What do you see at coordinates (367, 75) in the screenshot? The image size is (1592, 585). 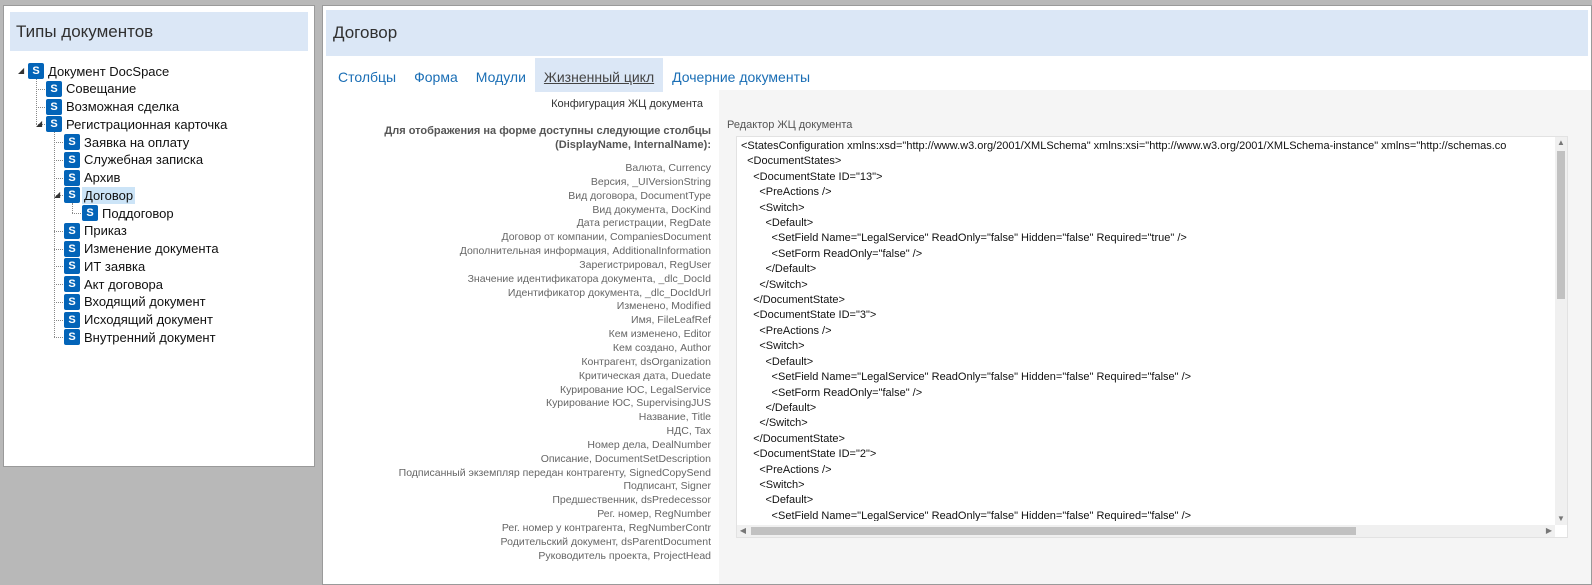 I see `tab-columns: Столбцы` at bounding box center [367, 75].